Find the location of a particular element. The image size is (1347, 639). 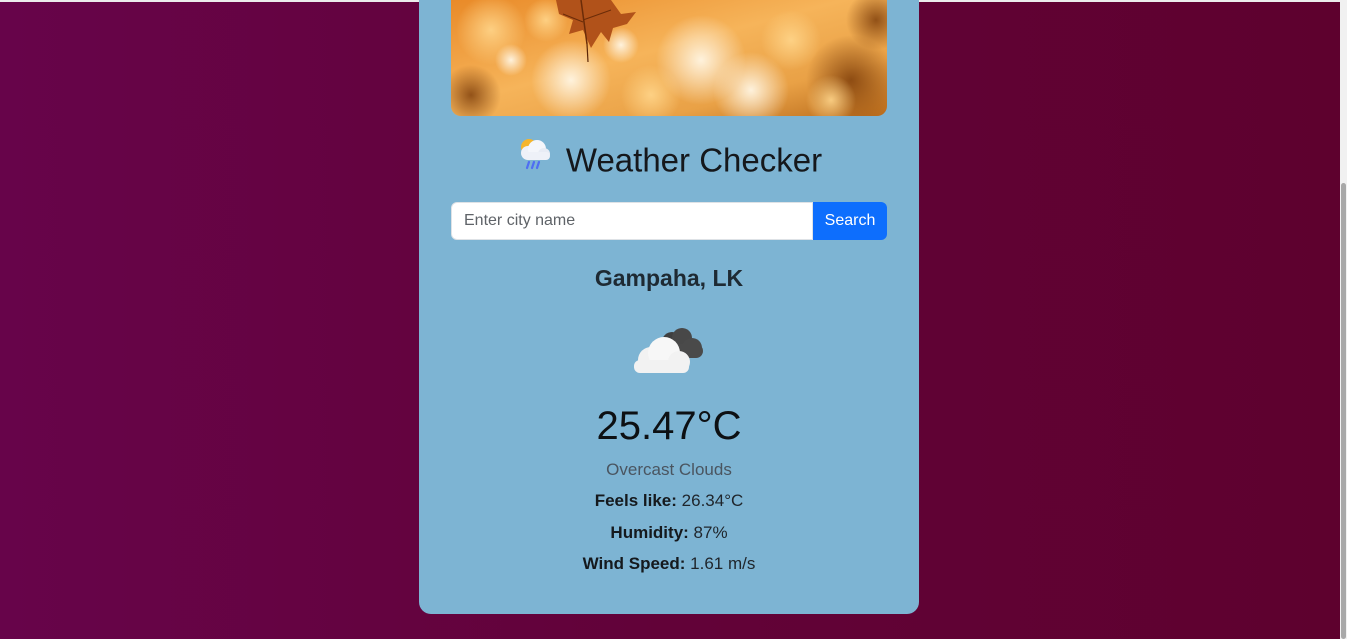

page-title: Weather Checker is located at coordinates (669, 160).